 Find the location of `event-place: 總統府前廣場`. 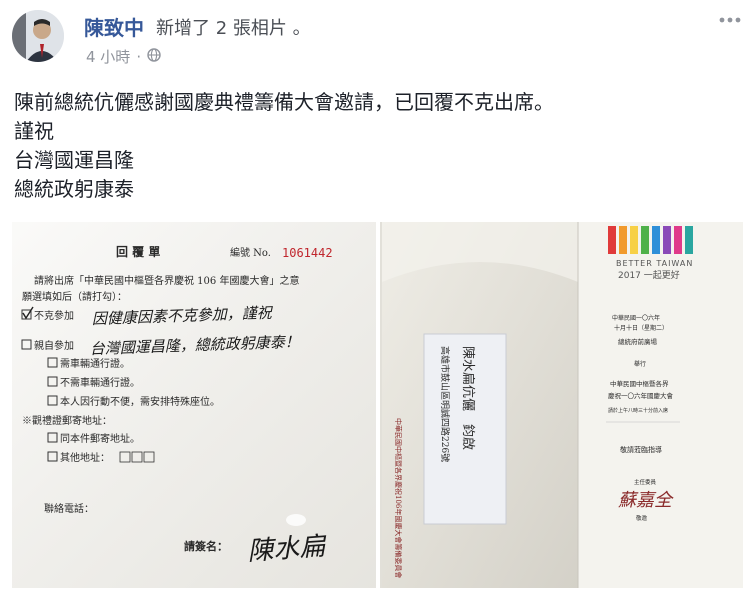

event-place: 總統府前廣場 is located at coordinates (638, 341).